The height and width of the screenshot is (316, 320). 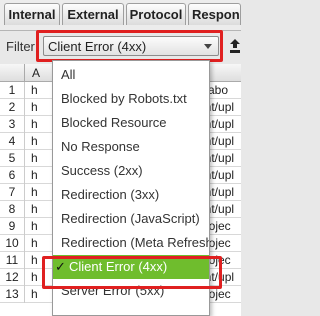 I want to click on filter-option-label: All, so click(x=68, y=74).